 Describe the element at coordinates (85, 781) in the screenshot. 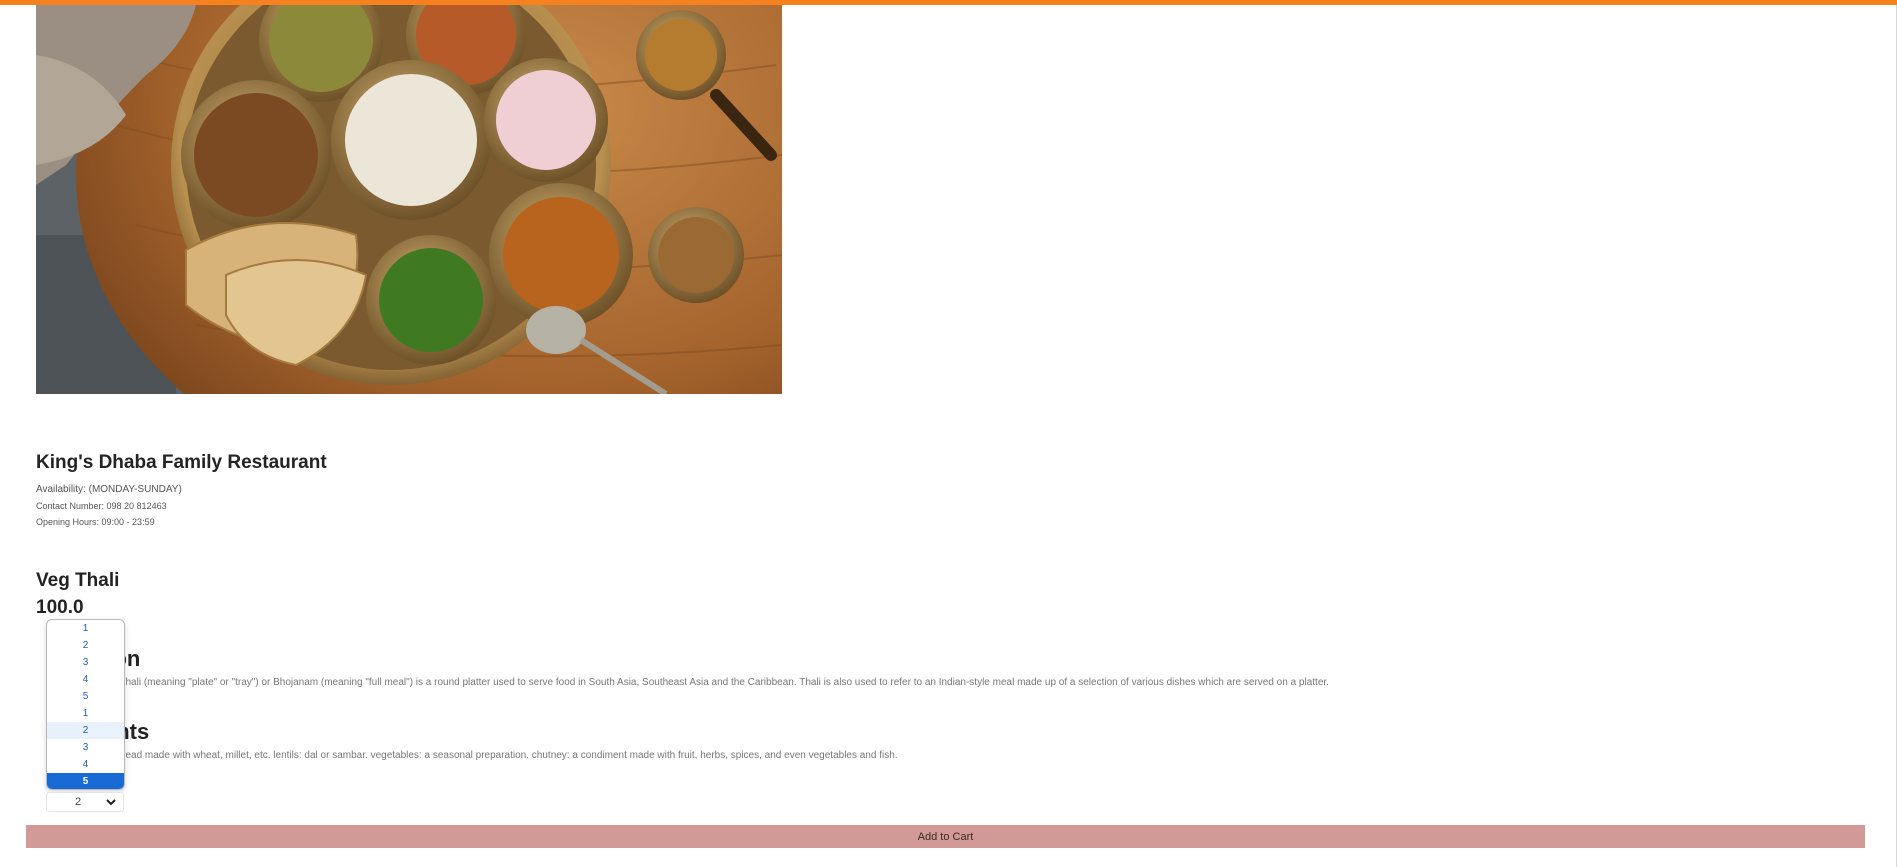

I see `quantity-option-selected: 5` at that location.